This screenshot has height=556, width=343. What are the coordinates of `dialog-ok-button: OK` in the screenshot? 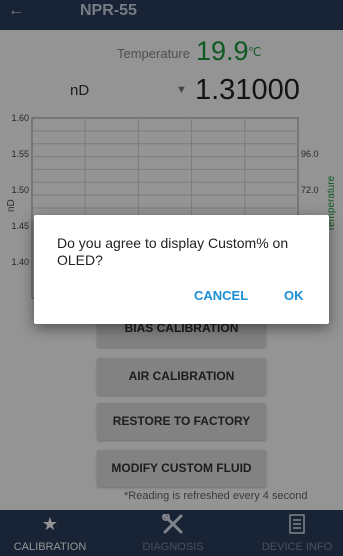 It's located at (294, 295).